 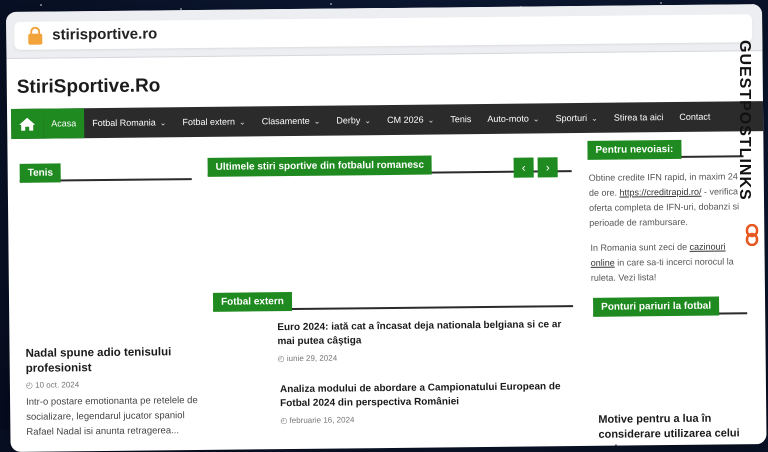 What do you see at coordinates (27, 123) in the screenshot?
I see `home-icon` at bounding box center [27, 123].